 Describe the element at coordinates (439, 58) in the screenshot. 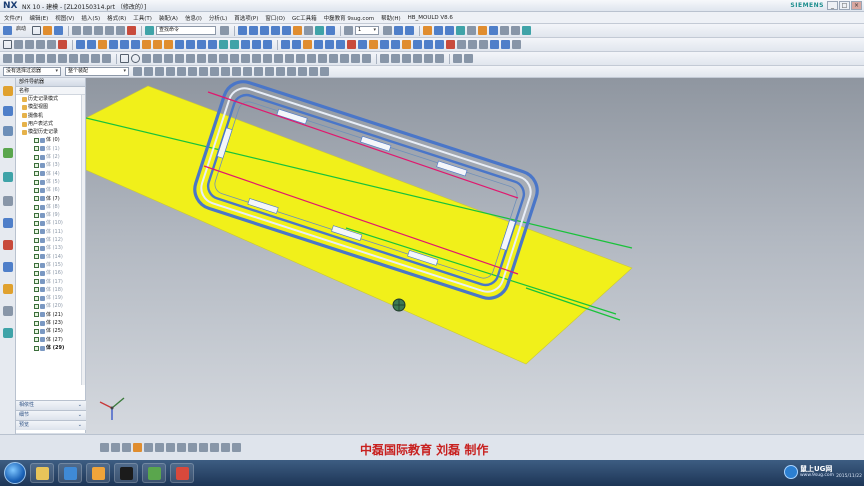

I see `isoparametric-icon` at that location.